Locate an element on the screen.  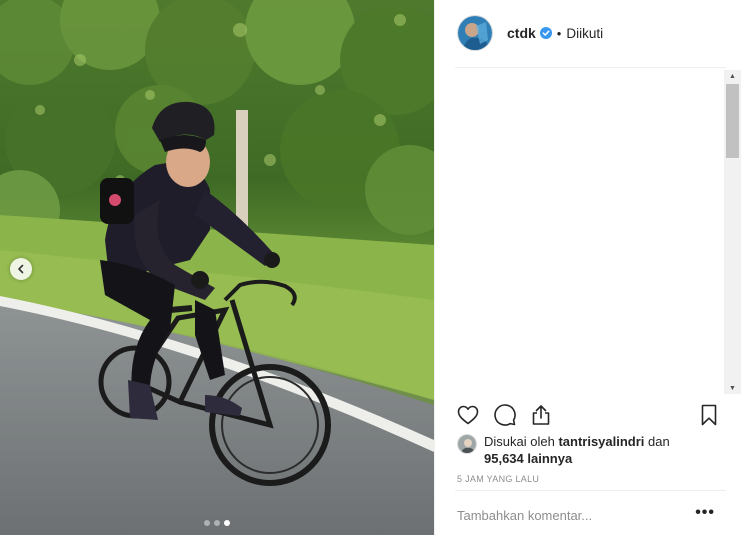
author-username: ctdk is located at coordinates (521, 33).